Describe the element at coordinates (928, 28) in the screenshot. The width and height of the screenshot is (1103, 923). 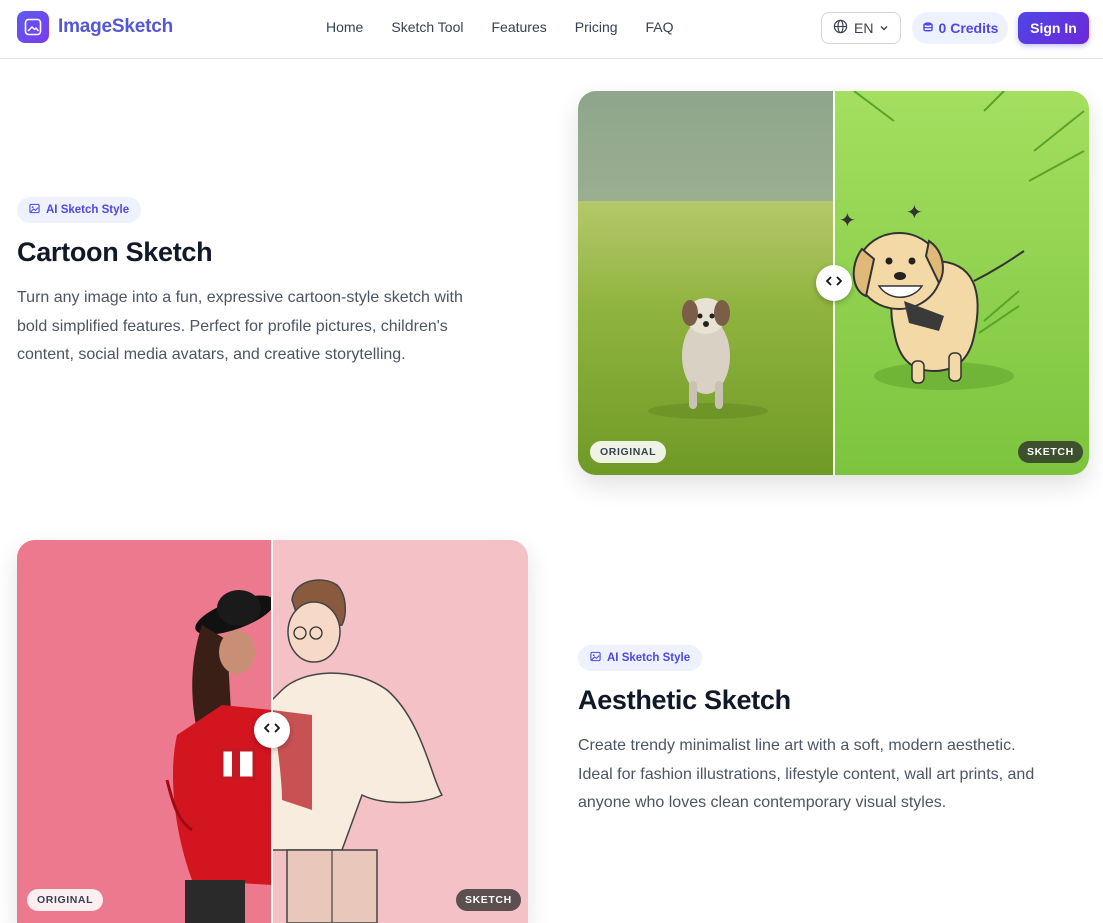
I see `coins-icon` at that location.